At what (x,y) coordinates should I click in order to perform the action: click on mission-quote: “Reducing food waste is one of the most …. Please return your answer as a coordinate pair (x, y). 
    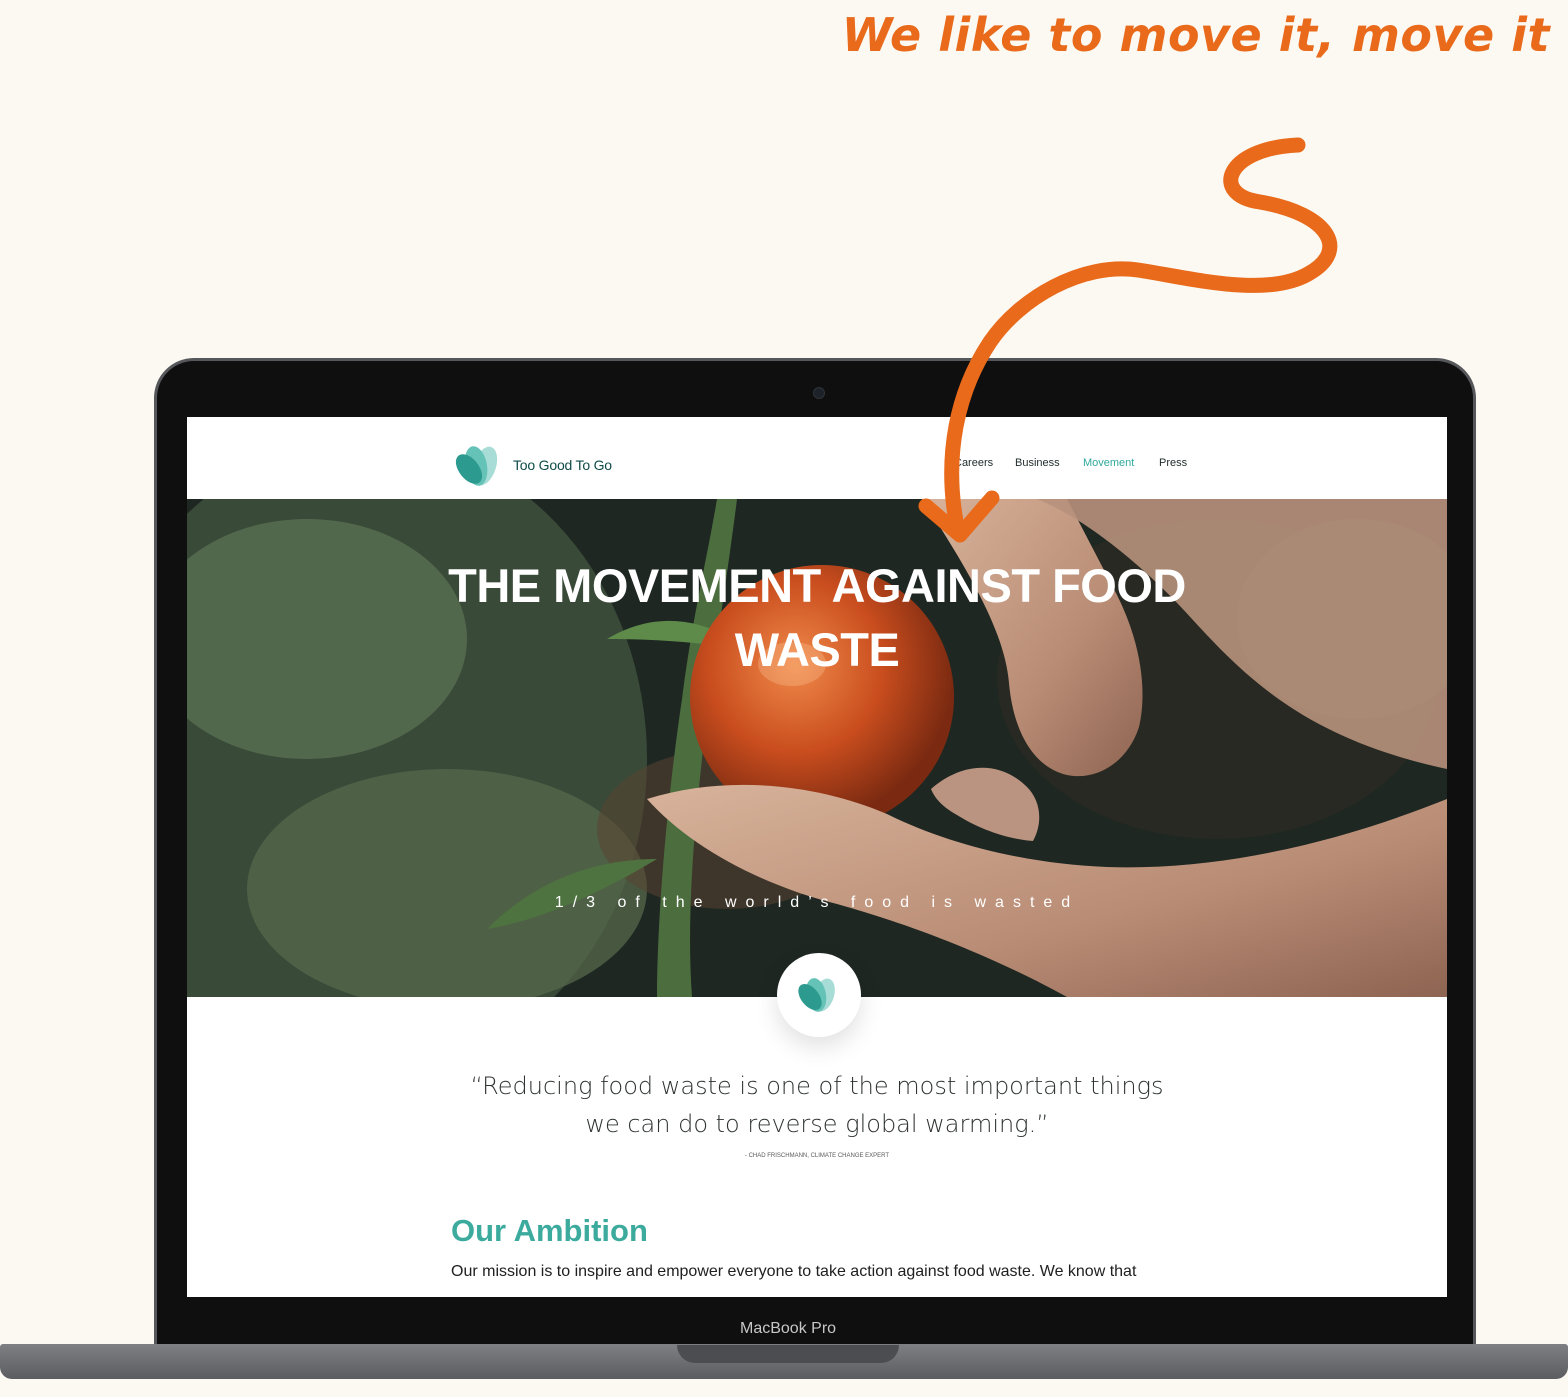
    Looking at the image, I should click on (817, 1105).